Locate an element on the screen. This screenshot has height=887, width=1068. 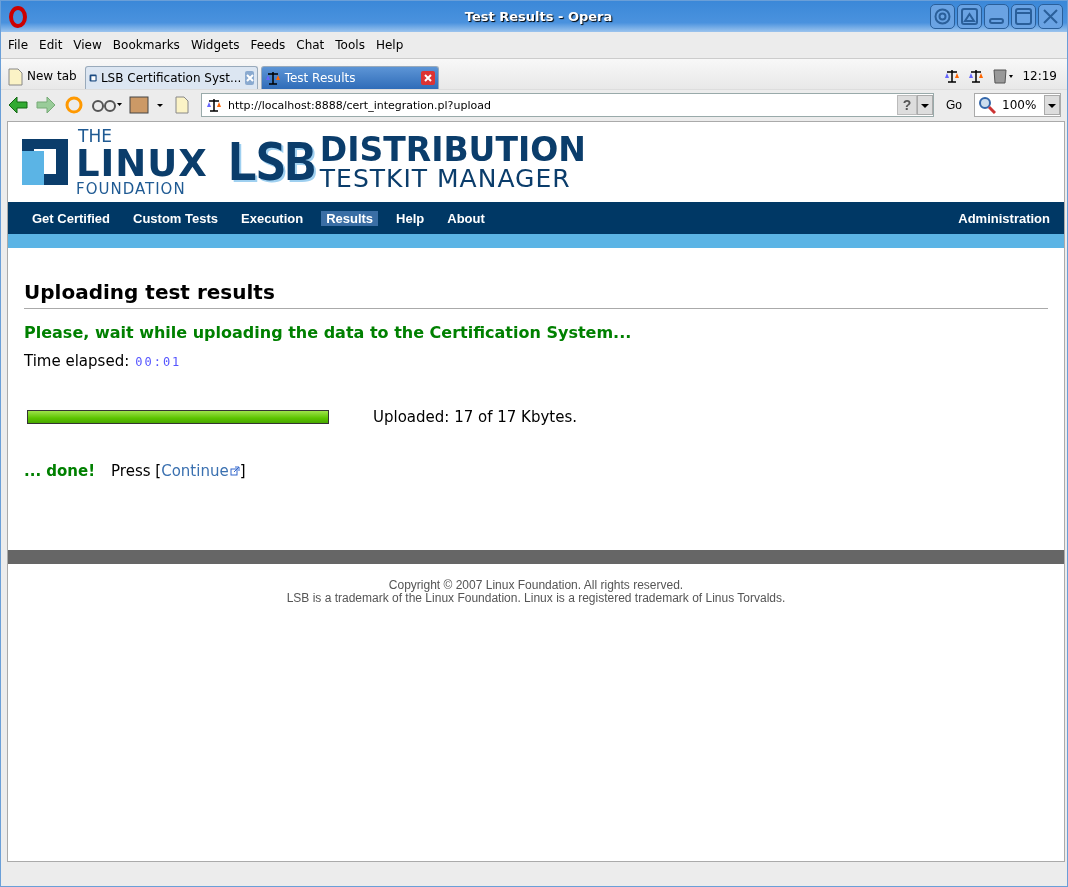
back-arrow-icon is located at coordinates (18, 105).